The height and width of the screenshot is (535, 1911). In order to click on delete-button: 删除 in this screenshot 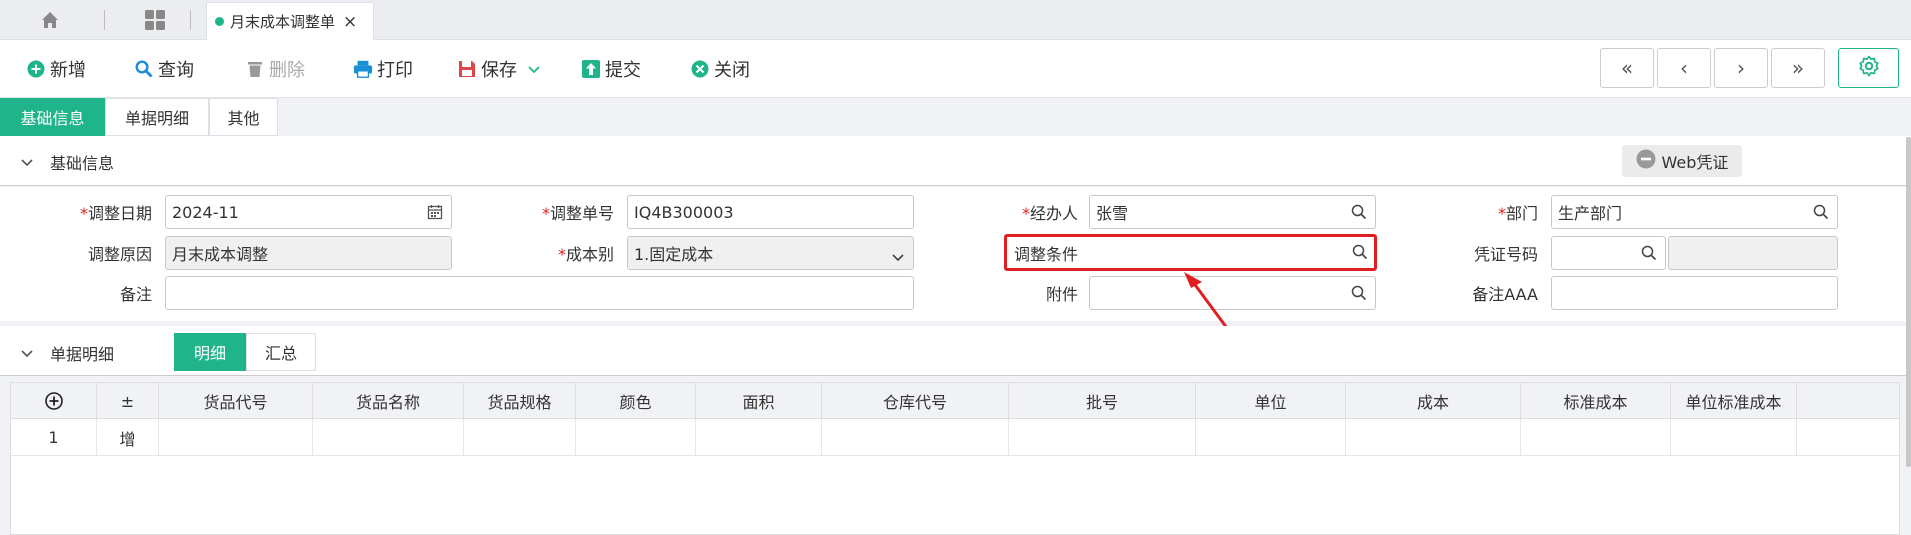, I will do `click(275, 69)`.